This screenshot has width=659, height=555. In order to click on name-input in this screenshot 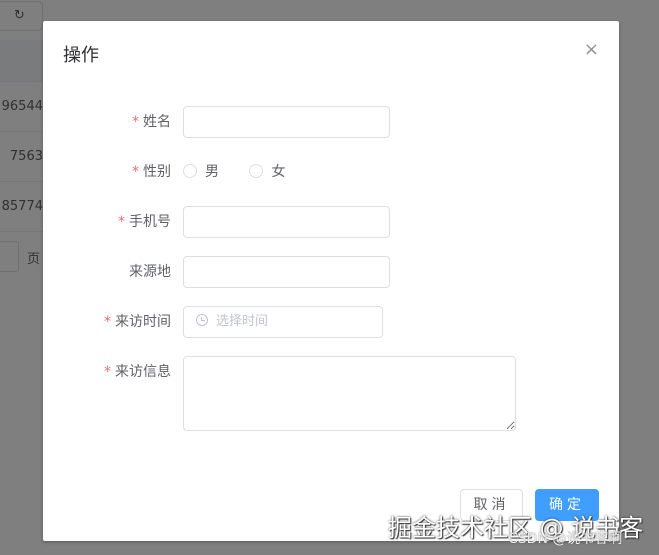, I will do `click(286, 122)`.